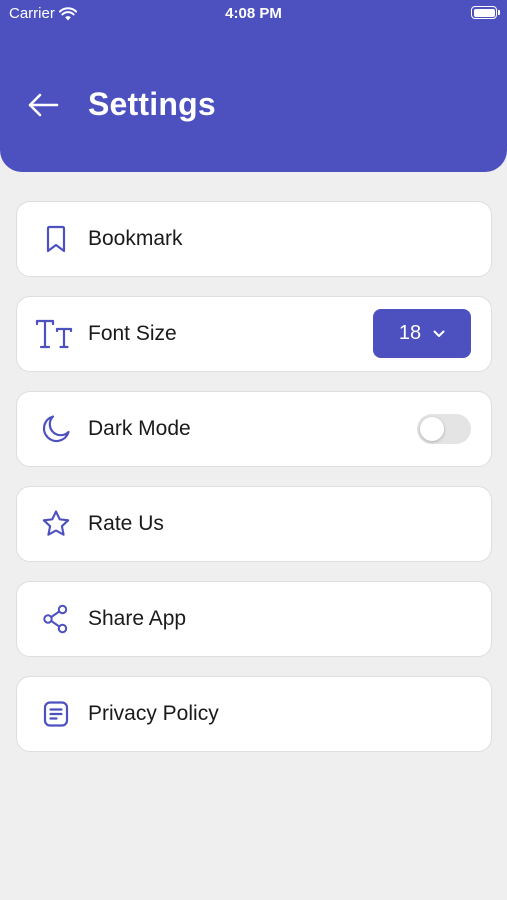  I want to click on bookmark-icon, so click(56, 239).